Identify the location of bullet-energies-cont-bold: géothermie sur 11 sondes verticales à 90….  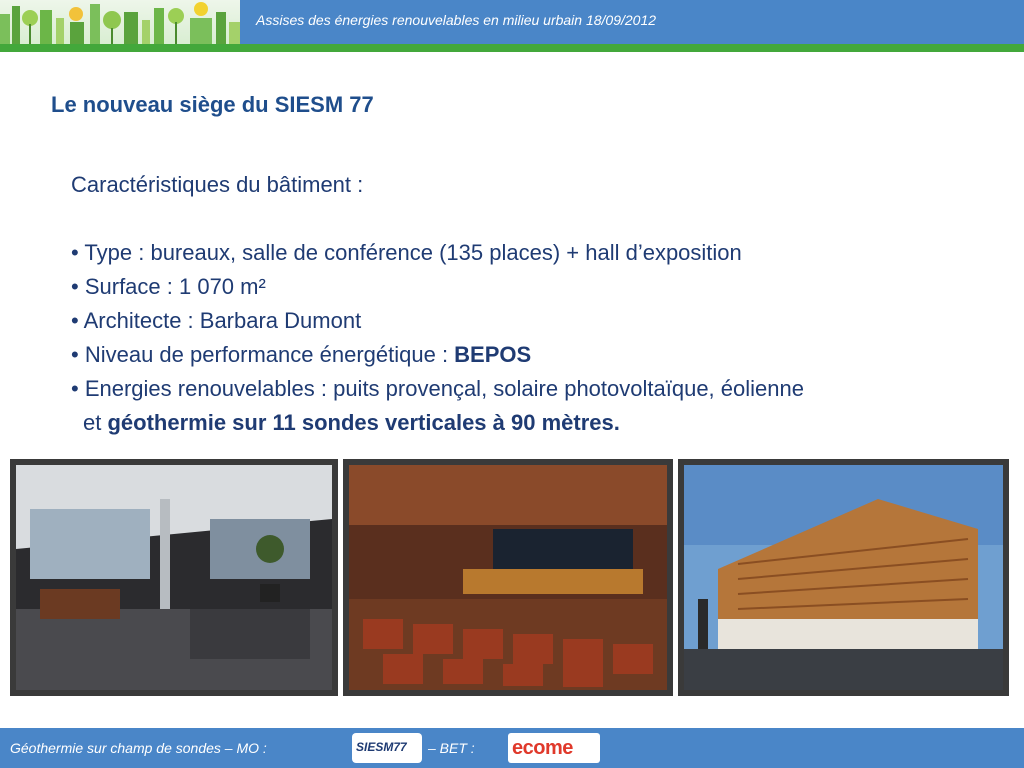
(363, 422).